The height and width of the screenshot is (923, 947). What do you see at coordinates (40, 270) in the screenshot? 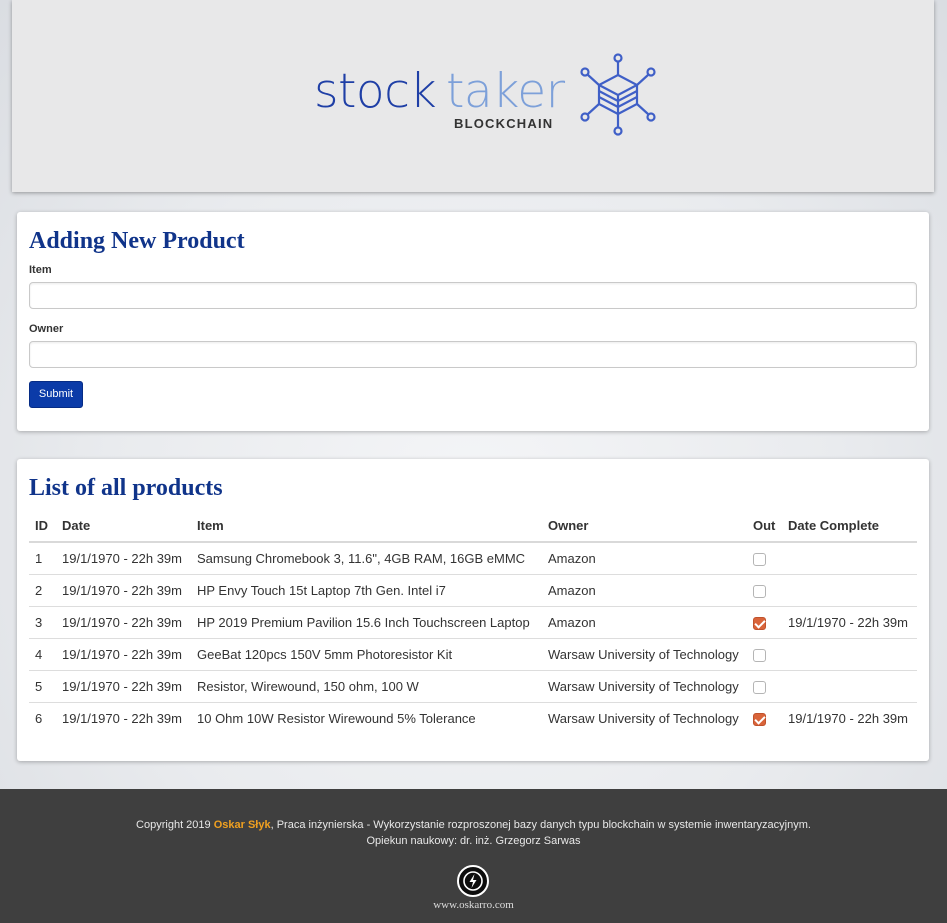
I see `item-label: Item` at bounding box center [40, 270].